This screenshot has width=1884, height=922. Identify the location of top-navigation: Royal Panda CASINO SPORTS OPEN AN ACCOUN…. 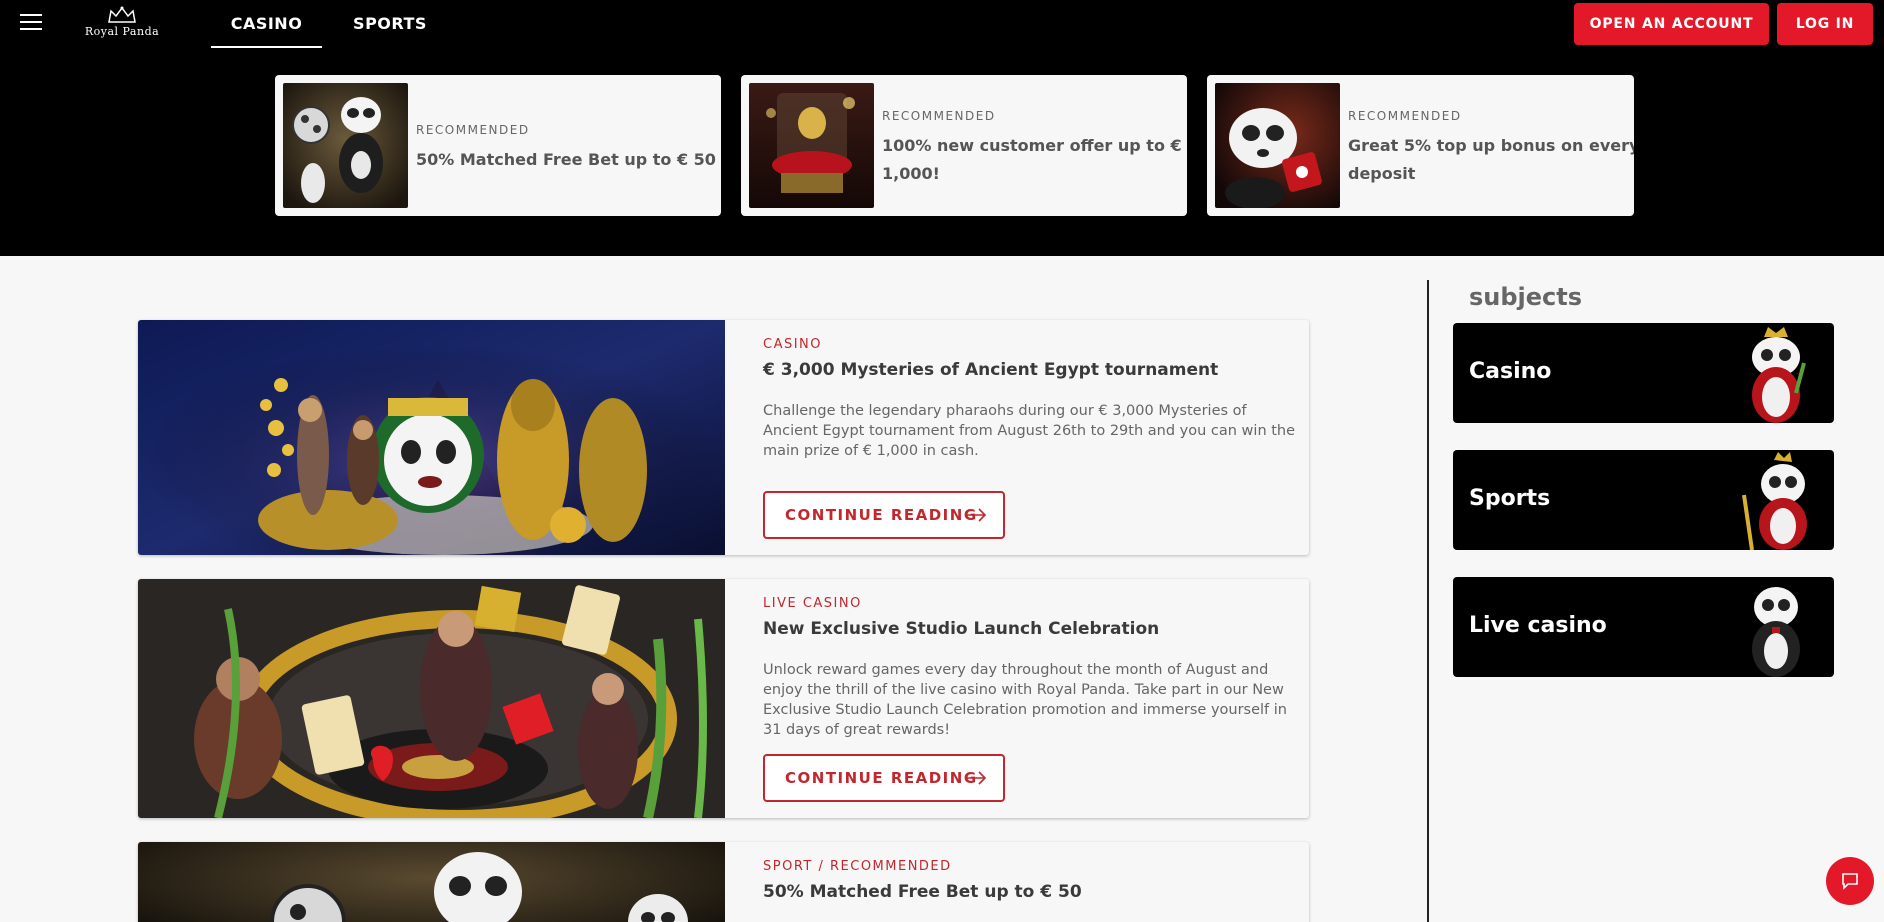
(942, 24).